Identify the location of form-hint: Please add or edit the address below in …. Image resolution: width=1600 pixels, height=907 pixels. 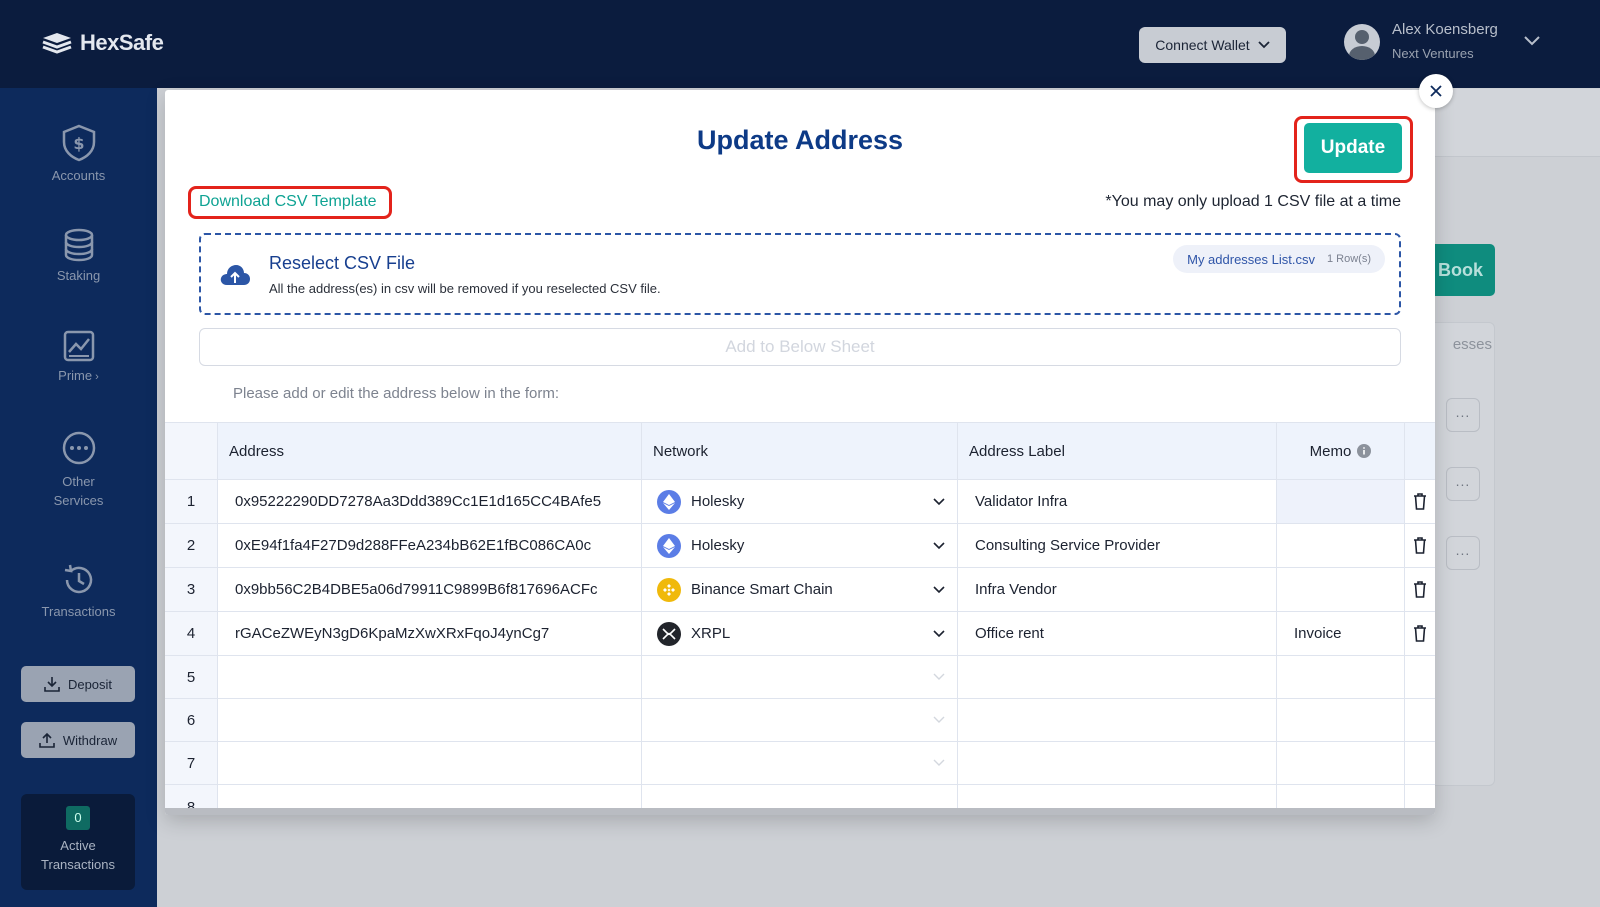
(396, 393).